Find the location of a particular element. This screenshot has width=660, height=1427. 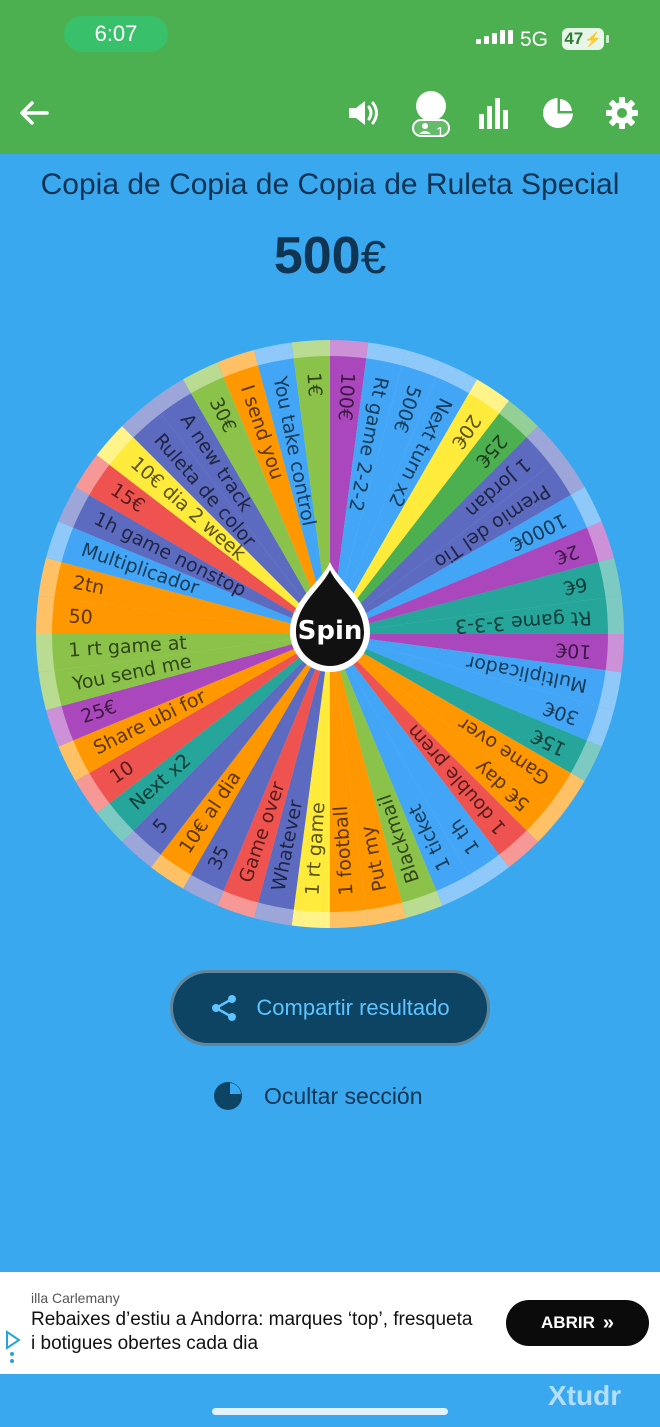

spin-button: Spin is located at coordinates (330, 620).